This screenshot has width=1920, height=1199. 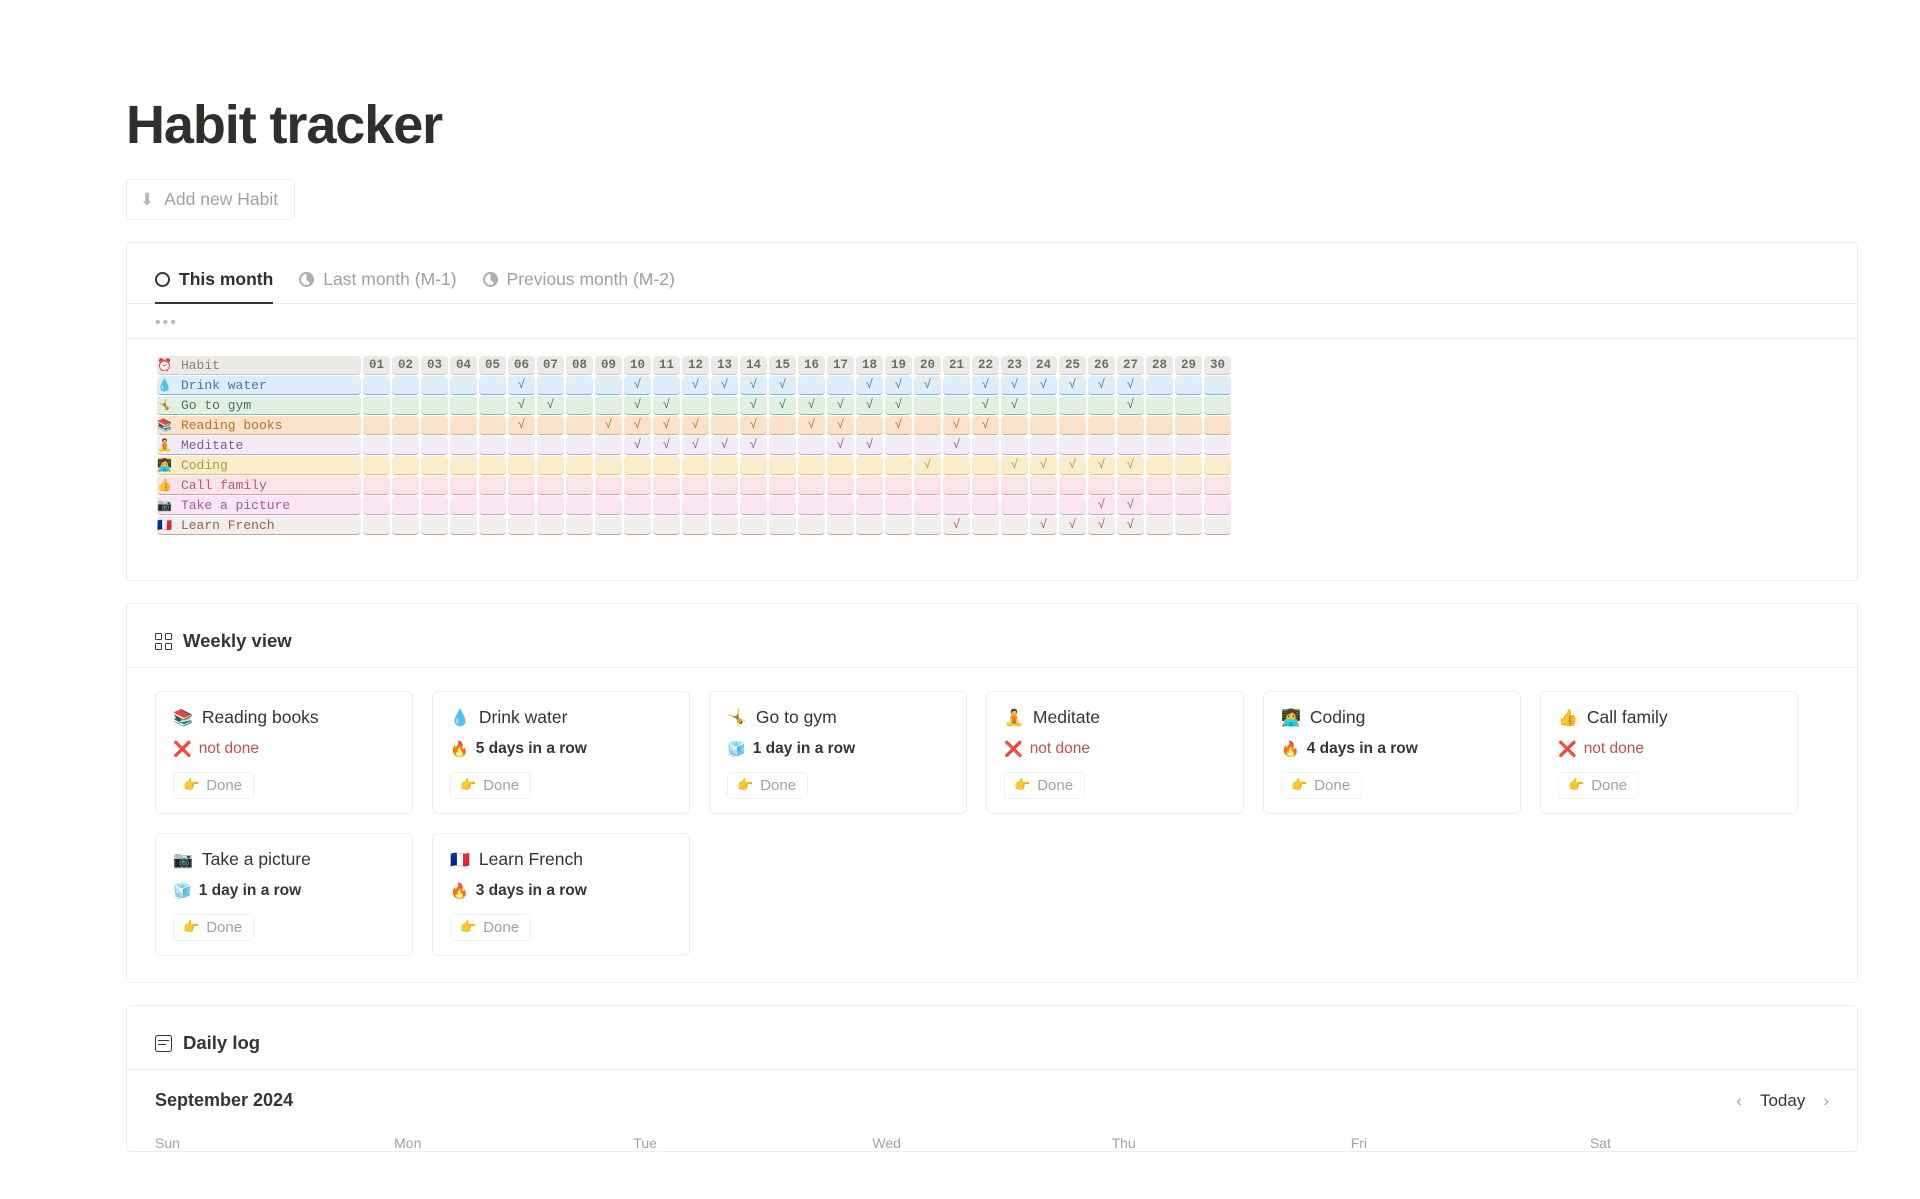 What do you see at coordinates (378, 286) in the screenshot?
I see `tab-last-month: Last month (M-1)` at bounding box center [378, 286].